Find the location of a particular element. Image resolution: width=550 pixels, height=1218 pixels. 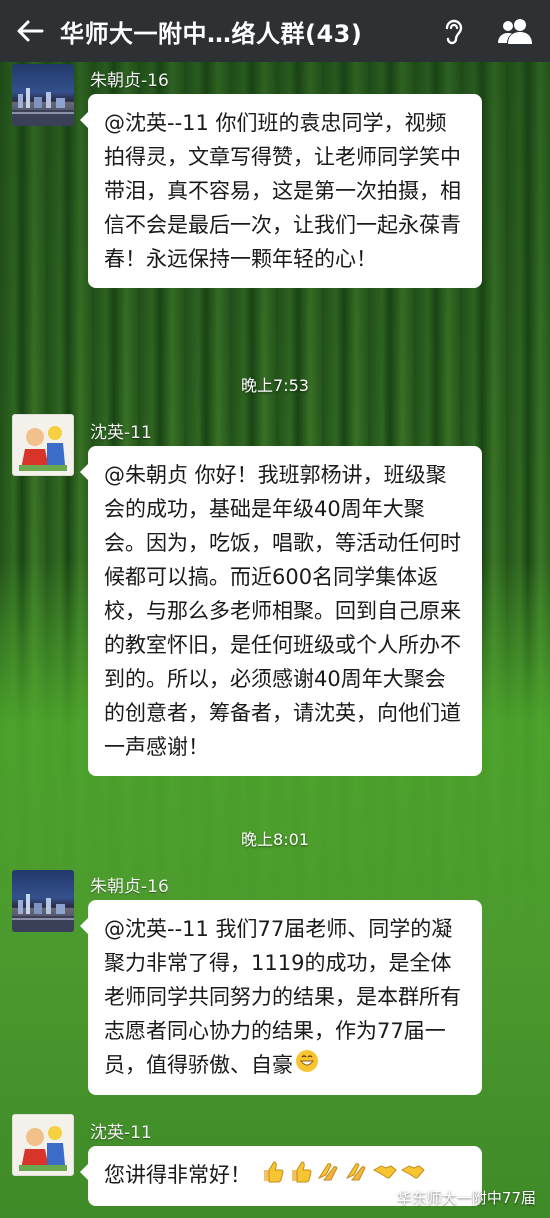

voice-mode-button is located at coordinates (454, 31).